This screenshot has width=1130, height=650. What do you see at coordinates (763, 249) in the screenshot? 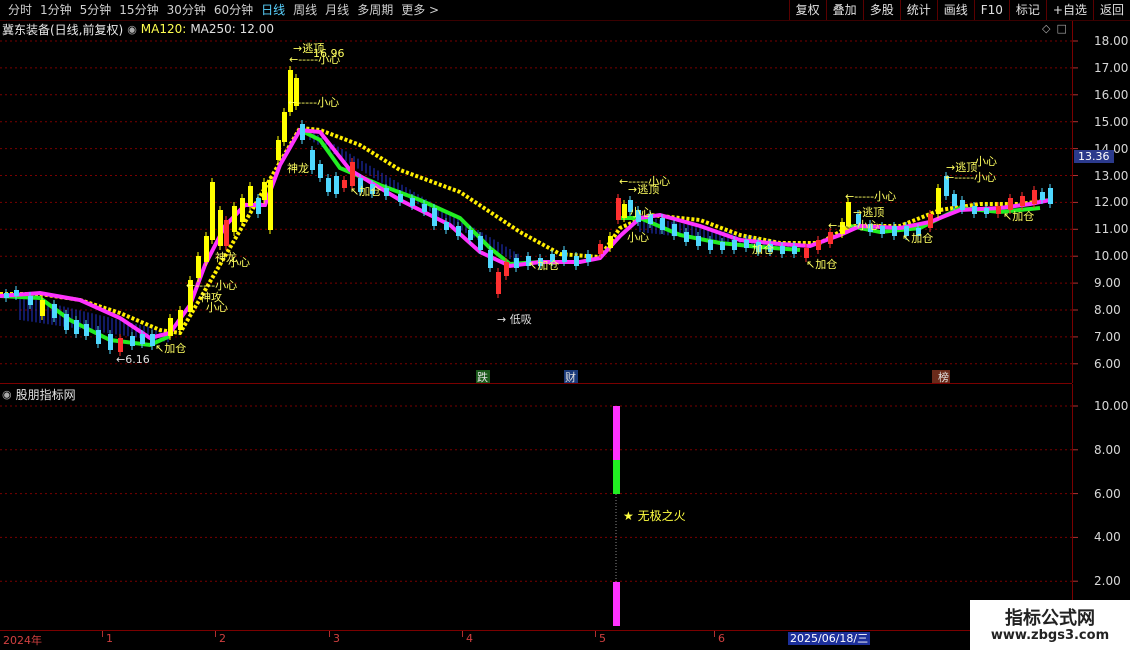
I see `add-label-4: 加仓` at bounding box center [763, 249].